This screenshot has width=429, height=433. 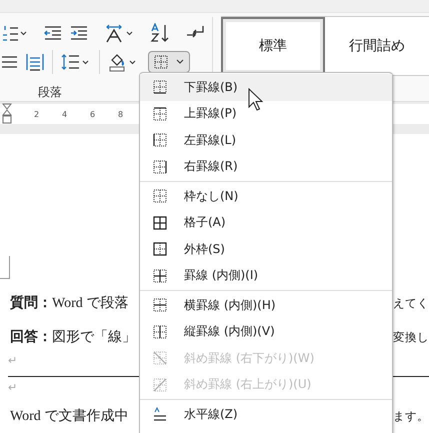 What do you see at coordinates (76, 61) in the screenshot?
I see `line-spacing-icon` at bounding box center [76, 61].